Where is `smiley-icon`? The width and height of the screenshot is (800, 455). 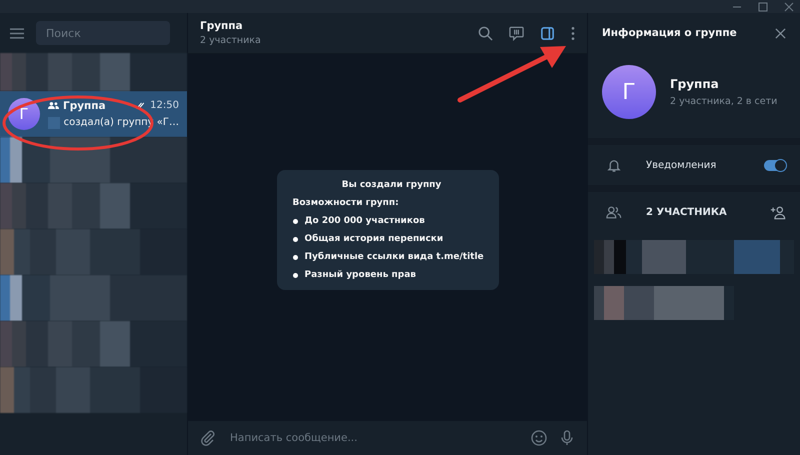 smiley-icon is located at coordinates (539, 438).